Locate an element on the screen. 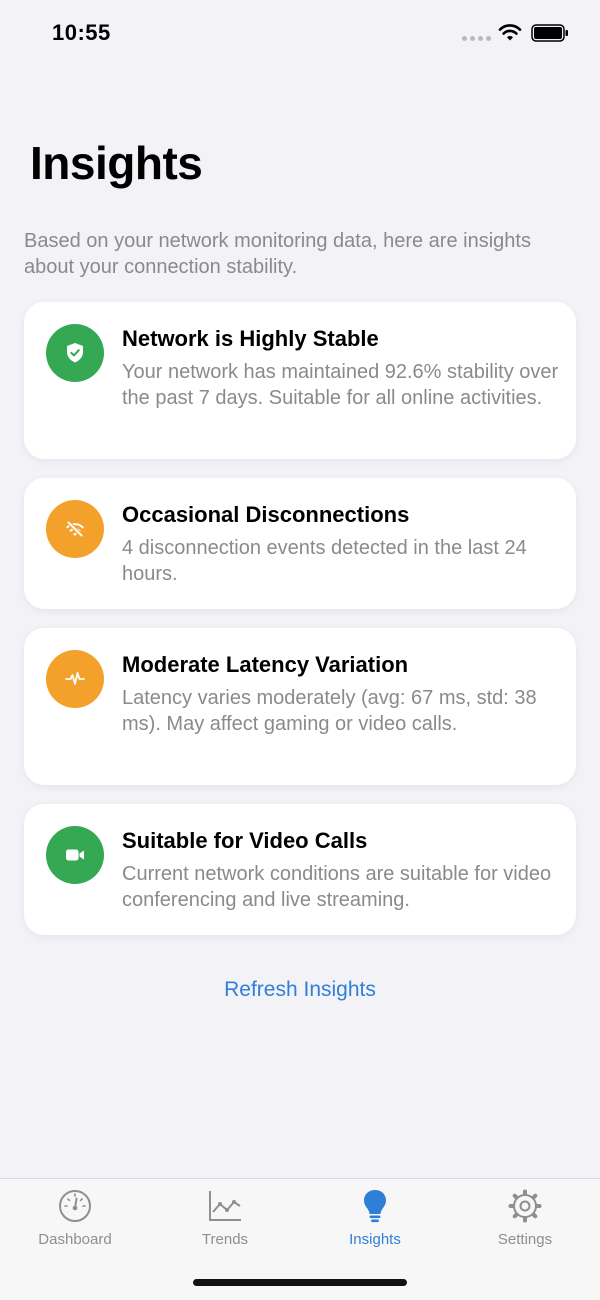 This screenshot has height=1300, width=600. status-time: 10:55 is located at coordinates (81, 32).